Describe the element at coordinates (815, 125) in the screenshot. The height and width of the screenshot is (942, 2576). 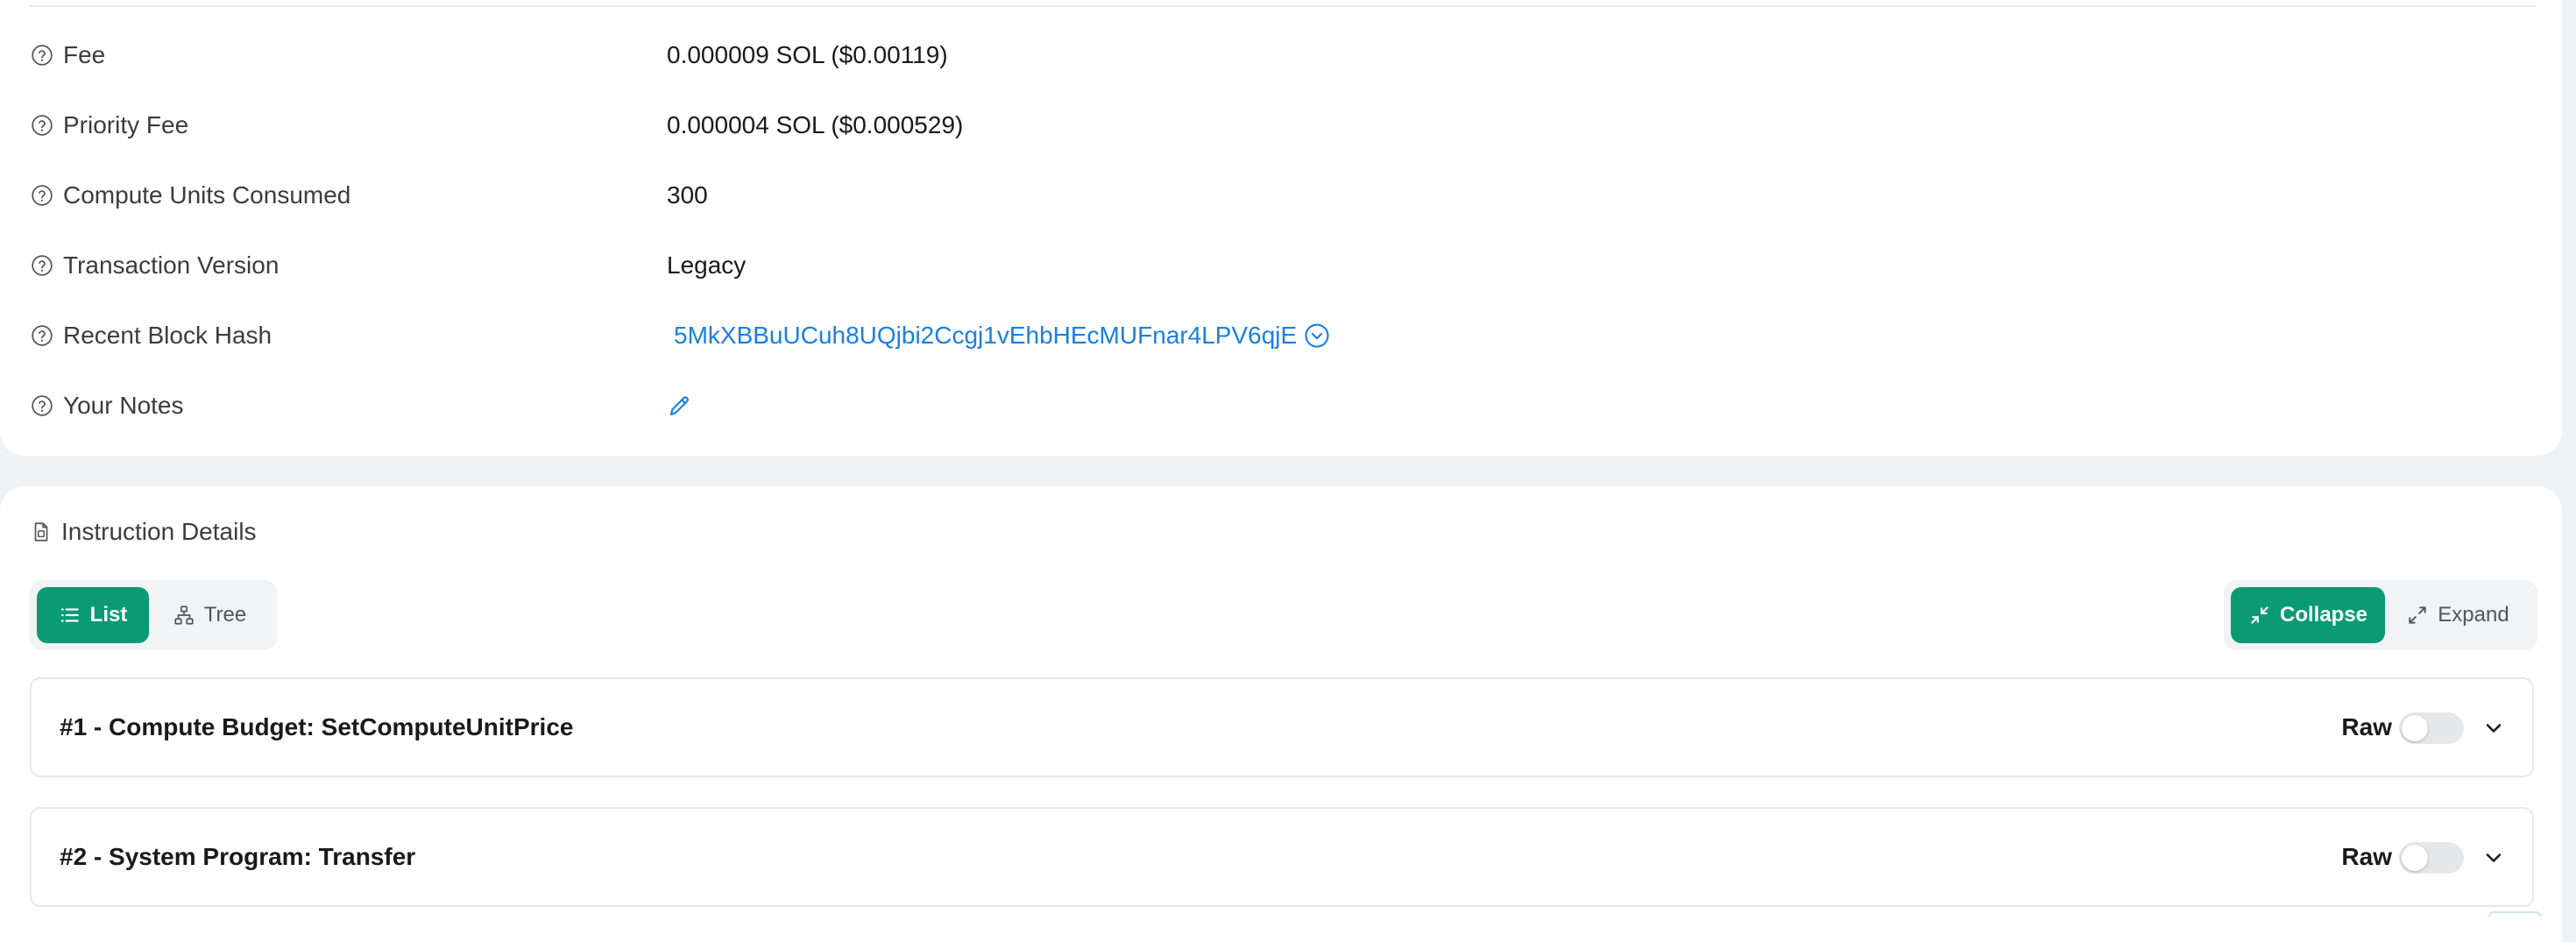
I see `detail-value-priority-fee: 0.000004 SOL ($0.000529)` at that location.